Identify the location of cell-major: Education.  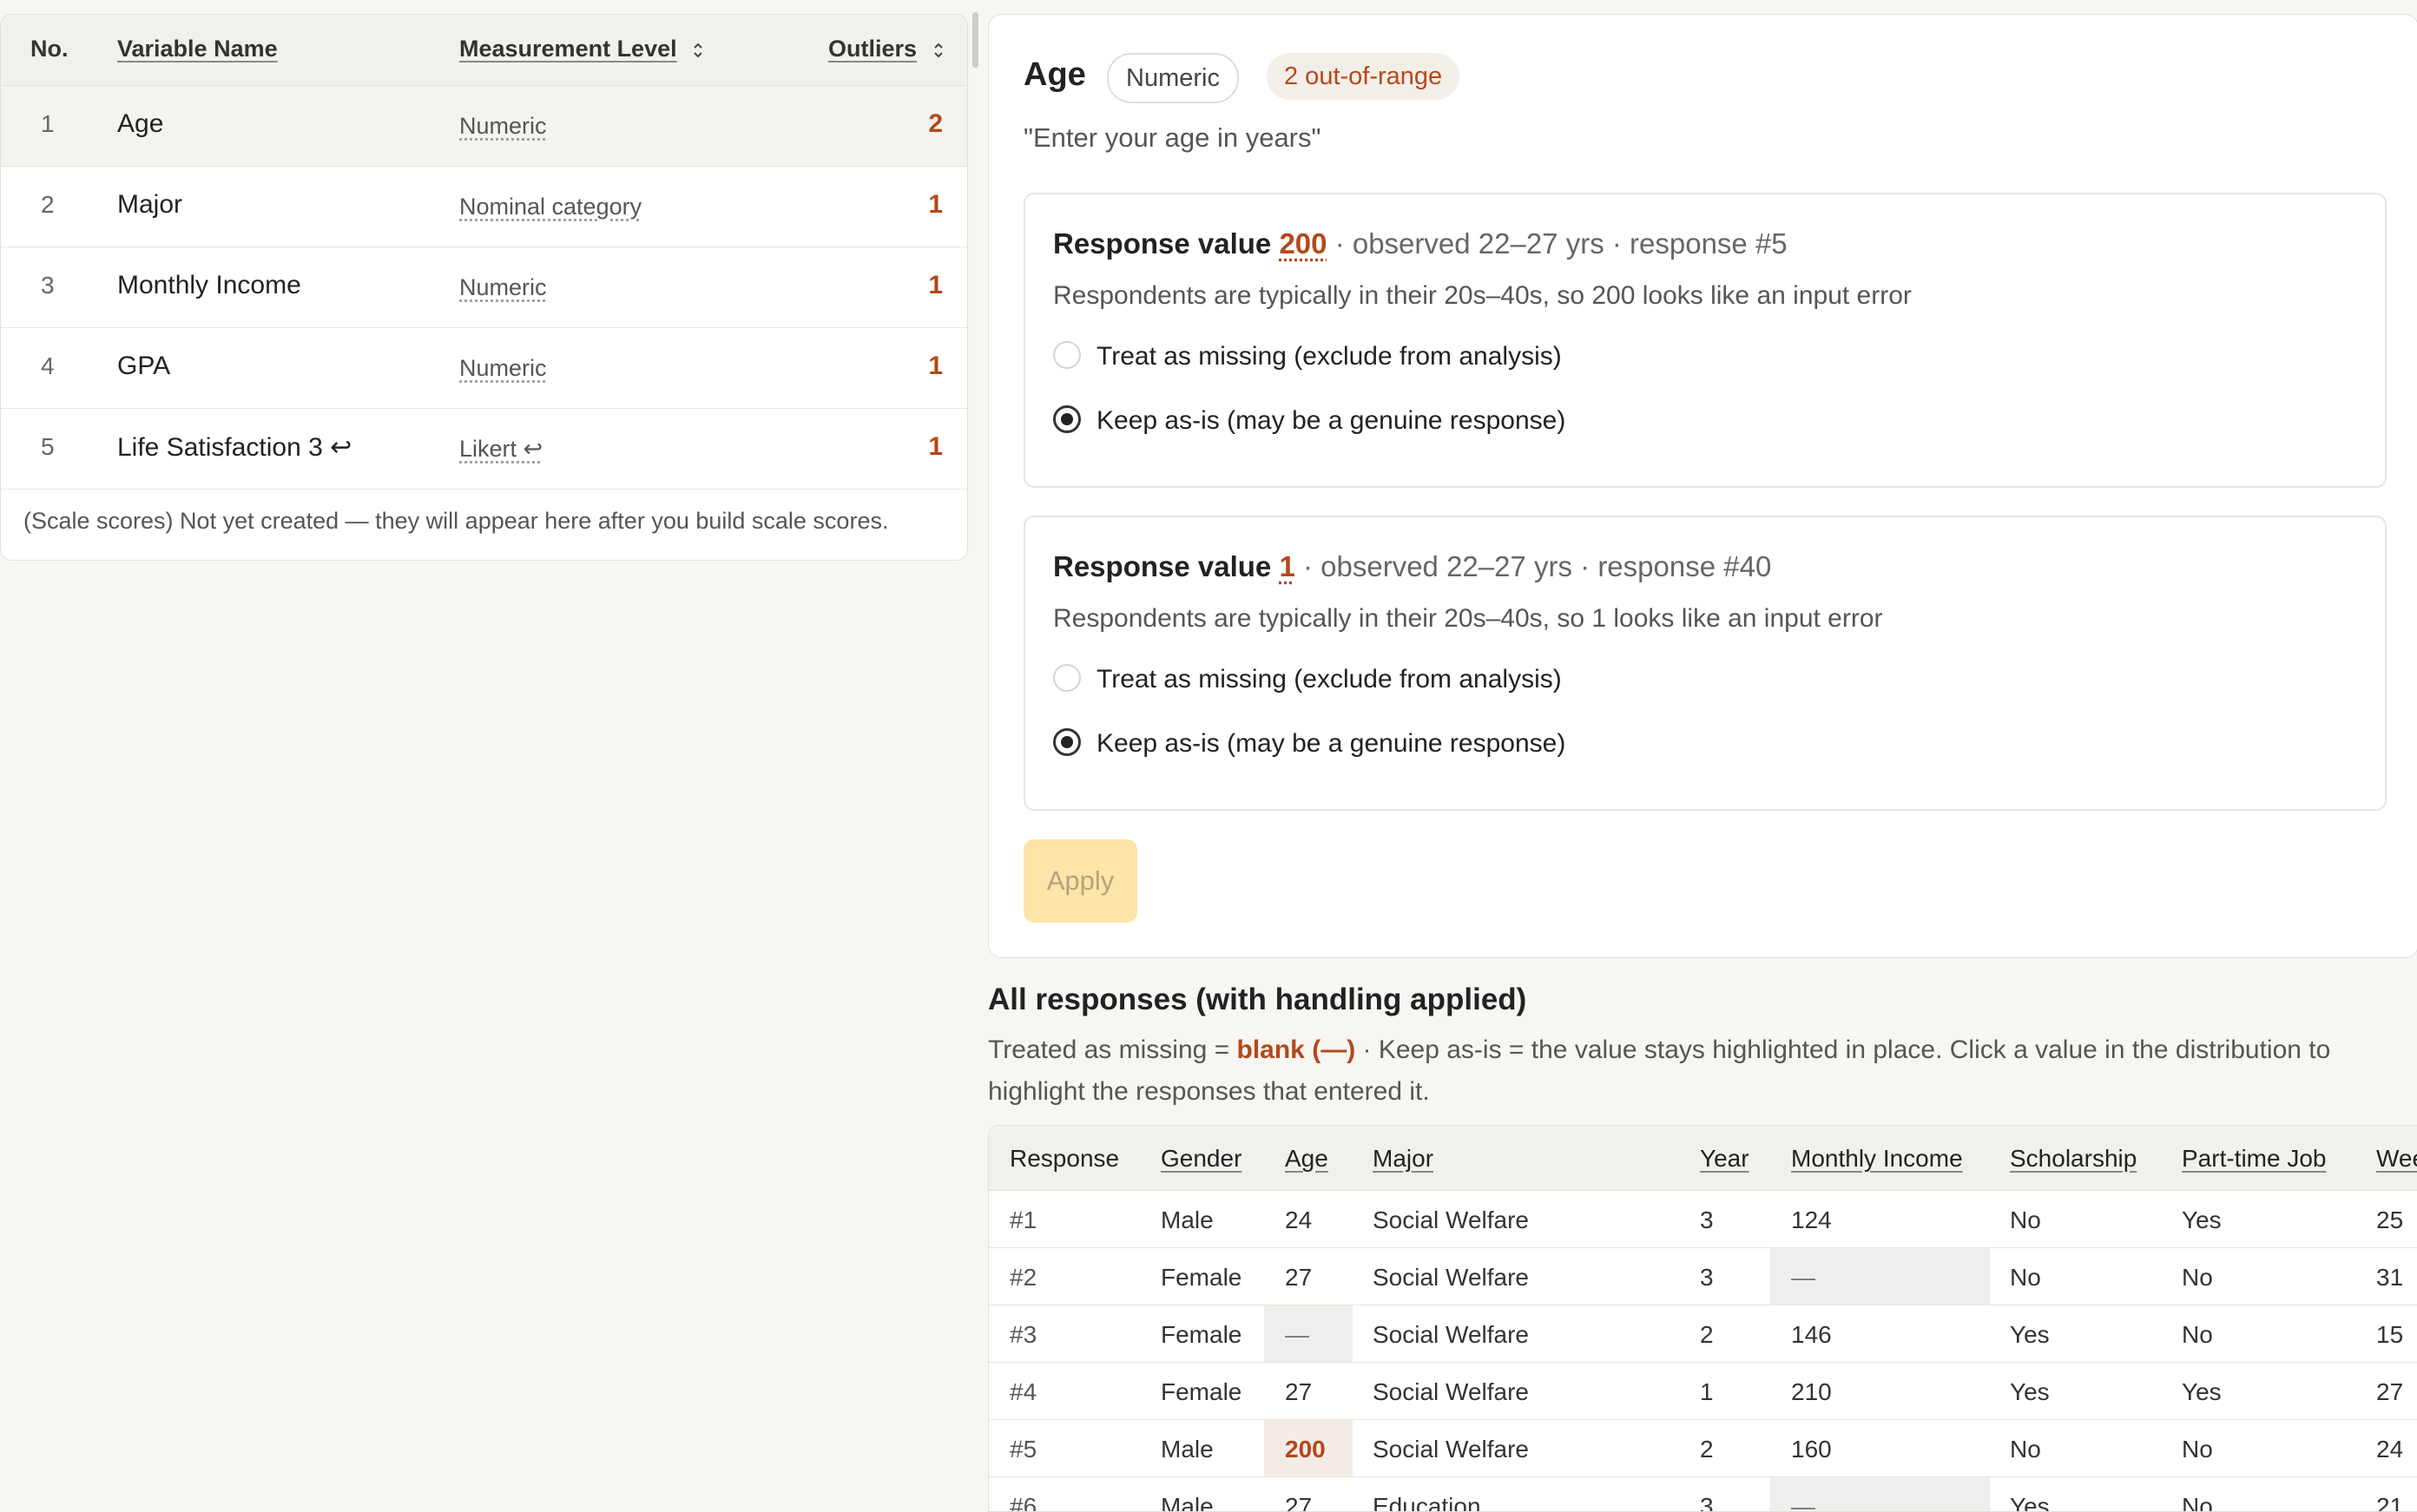
(1427, 1502).